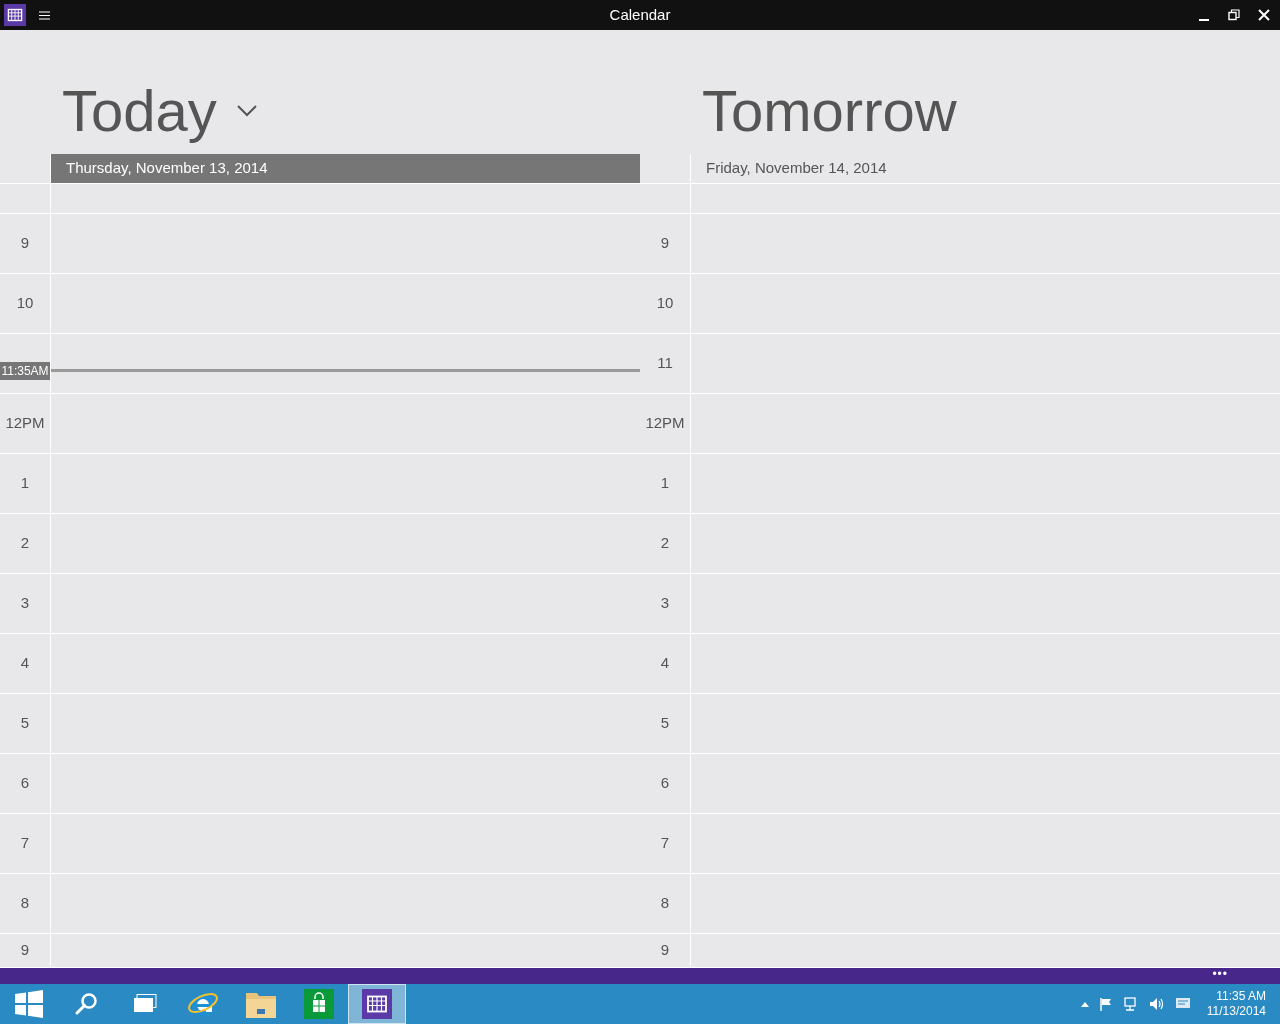 The height and width of the screenshot is (1024, 1280). I want to click on day-title: Tomorrow, so click(829, 111).